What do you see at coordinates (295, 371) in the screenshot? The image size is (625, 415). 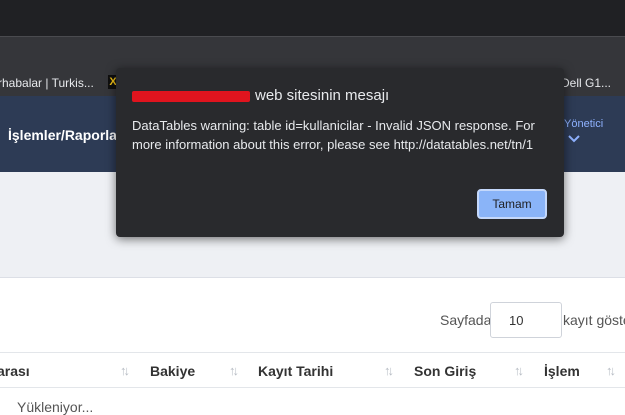 I see `column-header: Kayıt Tarihi` at bounding box center [295, 371].